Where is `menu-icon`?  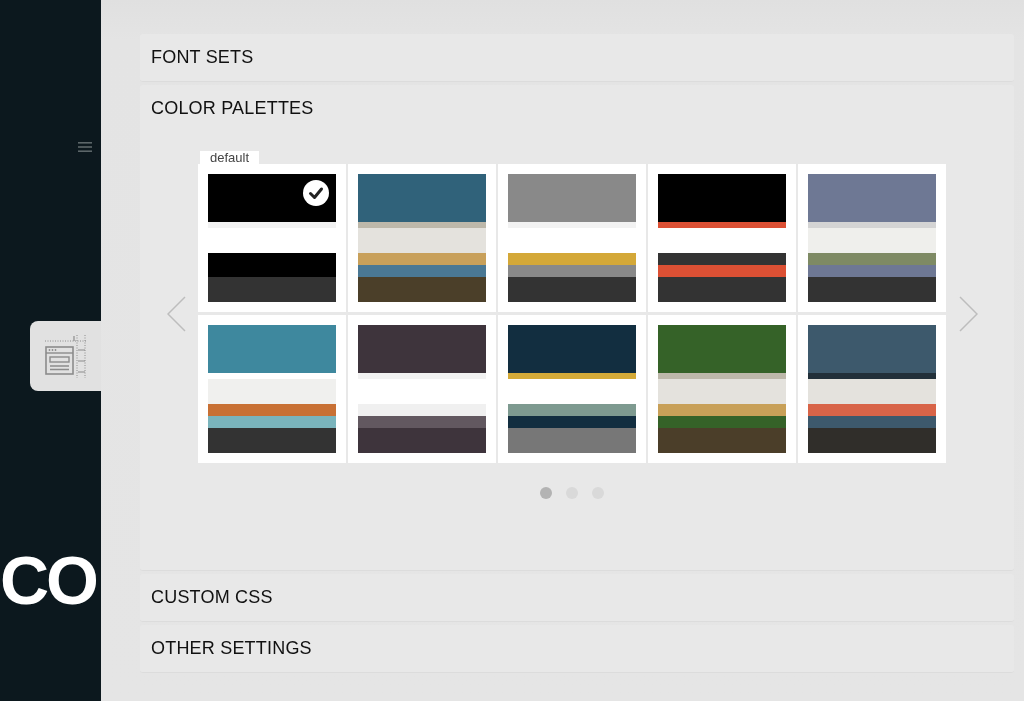 menu-icon is located at coordinates (85, 147).